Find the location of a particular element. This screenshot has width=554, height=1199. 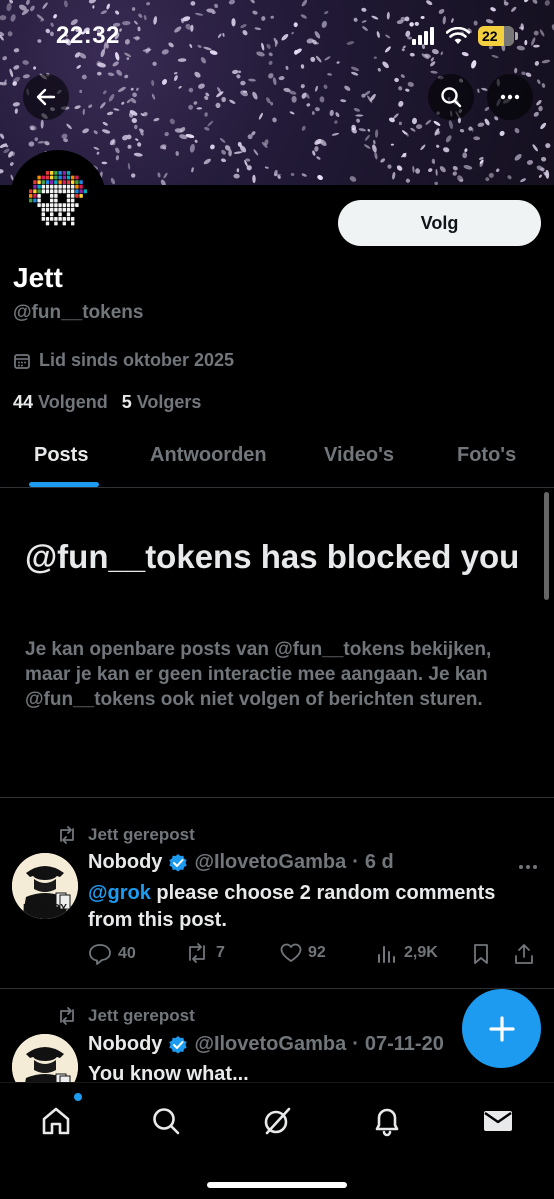

view-count: 2,9K is located at coordinates (421, 952).